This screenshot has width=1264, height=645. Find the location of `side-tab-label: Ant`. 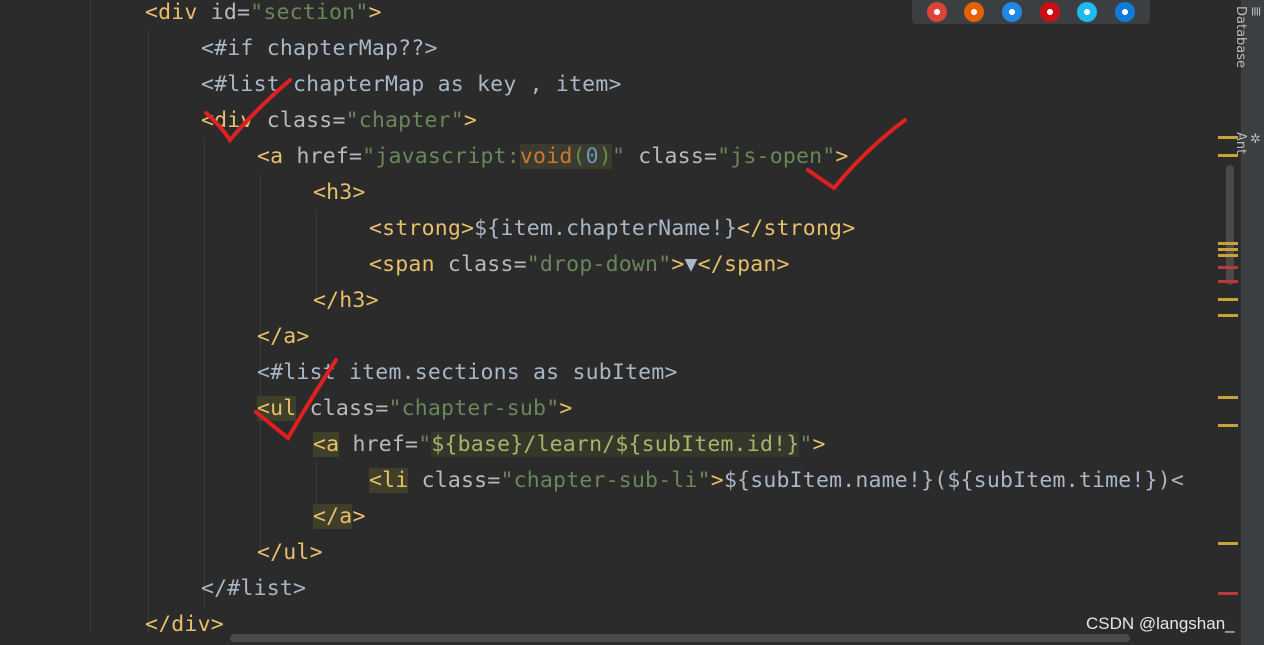

side-tab-label: Ant is located at coordinates (1240, 143).